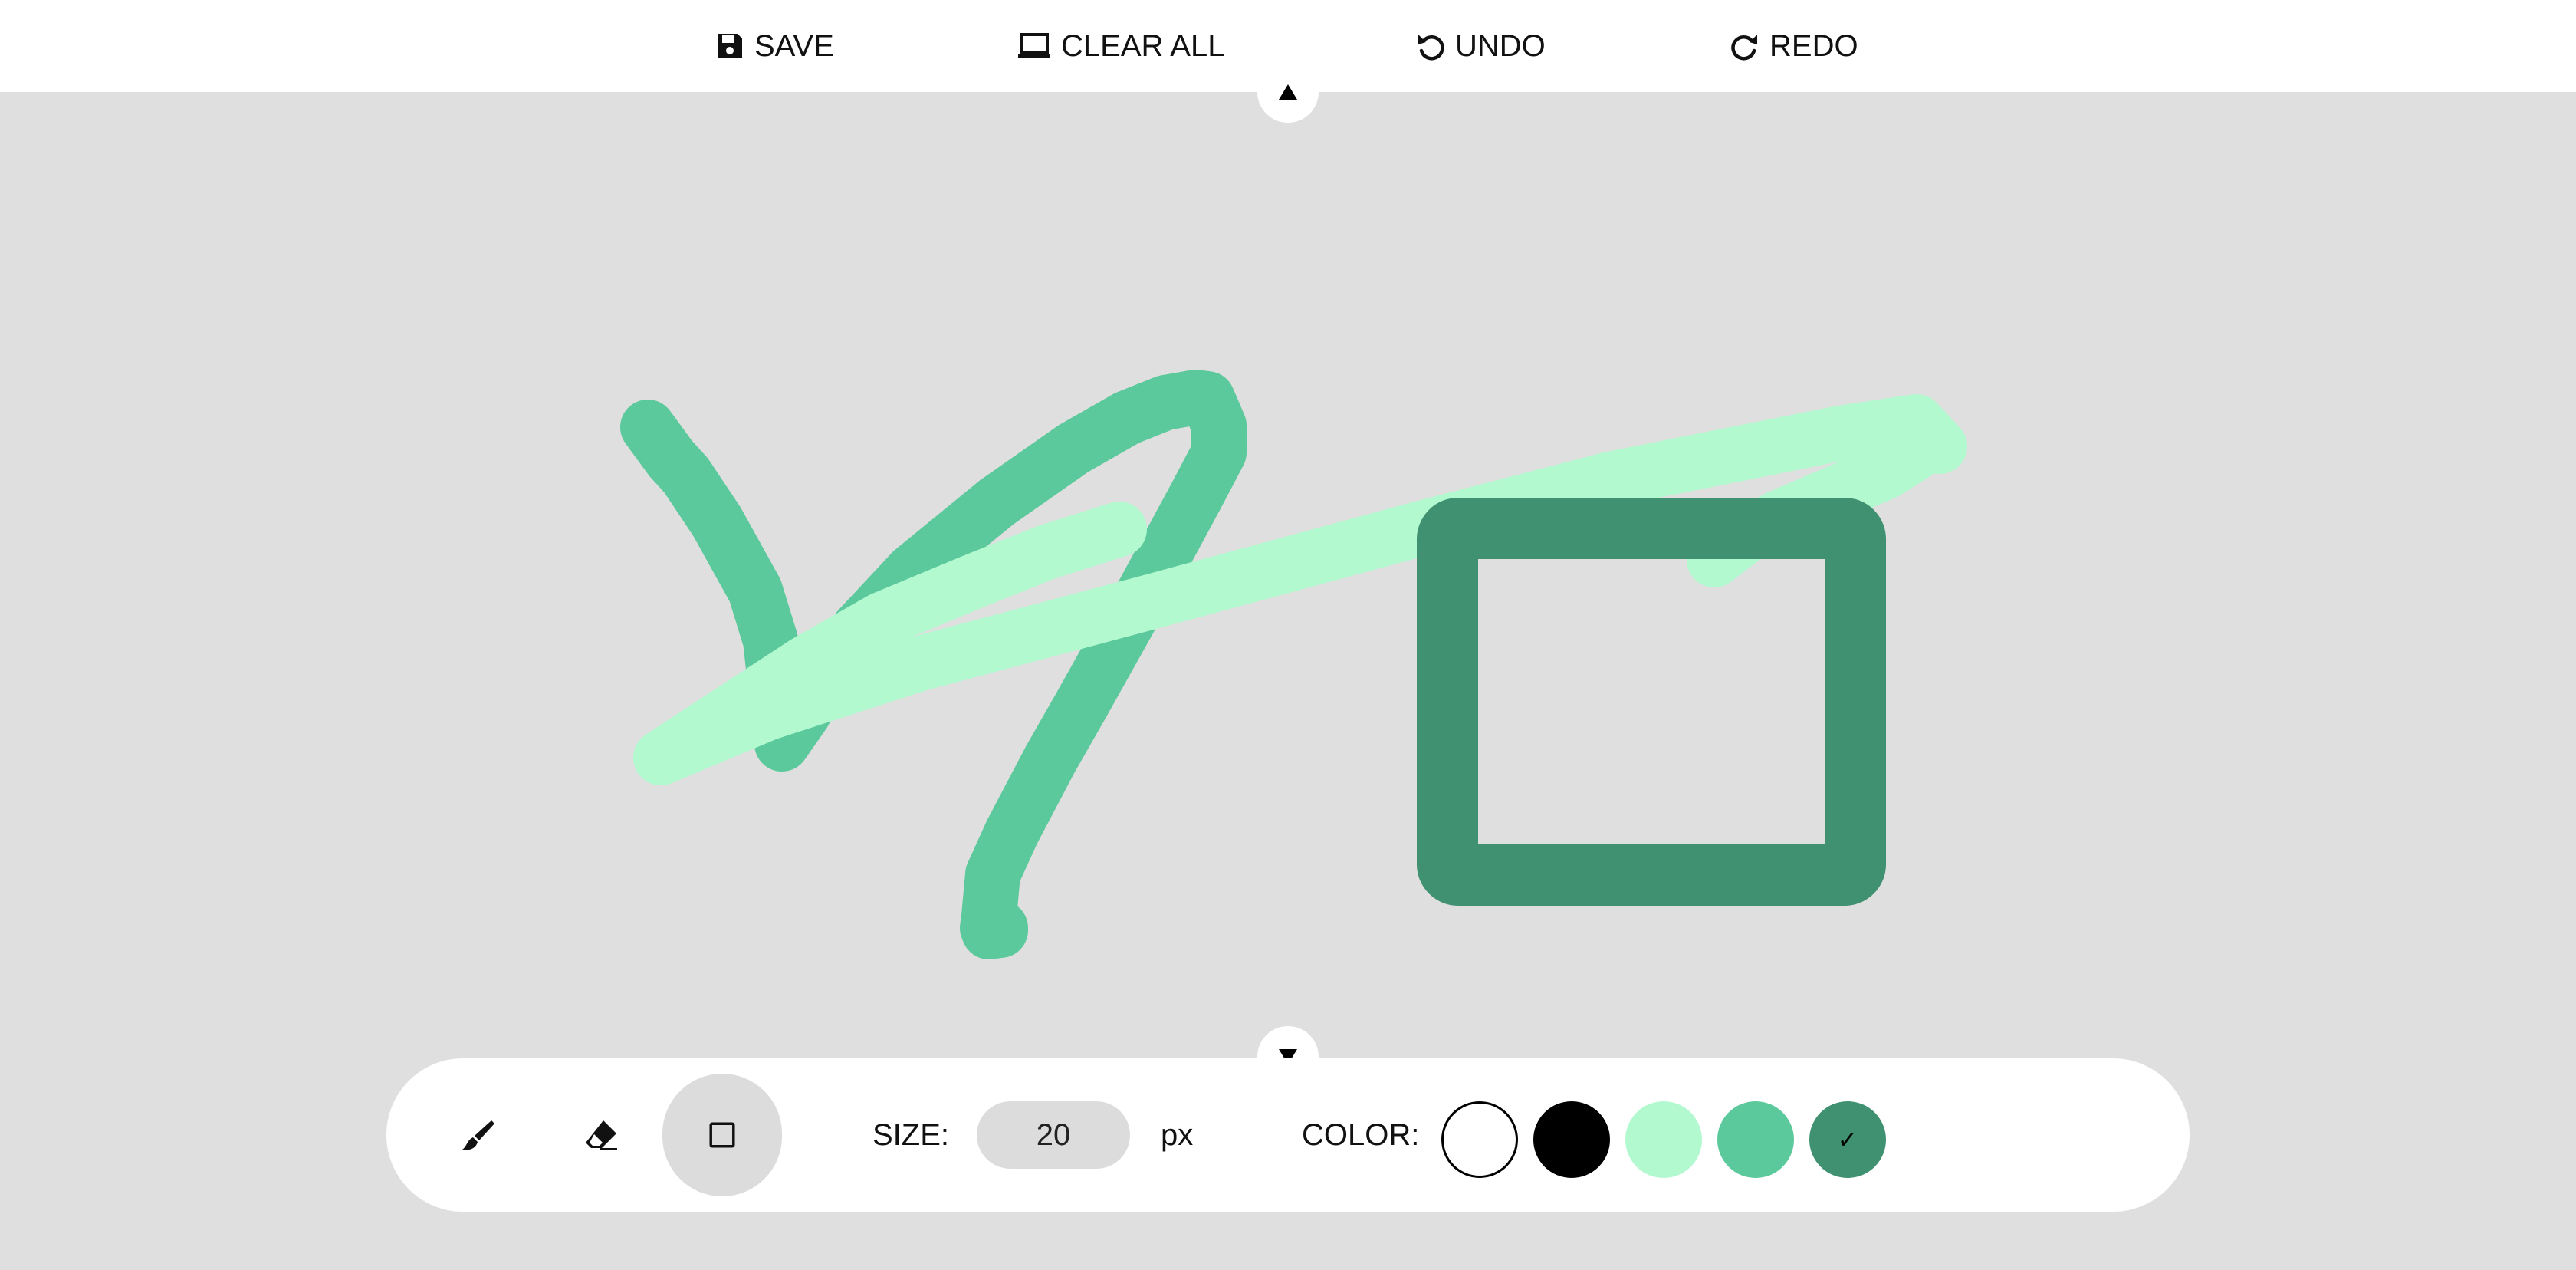 The height and width of the screenshot is (1270, 2576). I want to click on eraser-tool-button, so click(601, 1135).